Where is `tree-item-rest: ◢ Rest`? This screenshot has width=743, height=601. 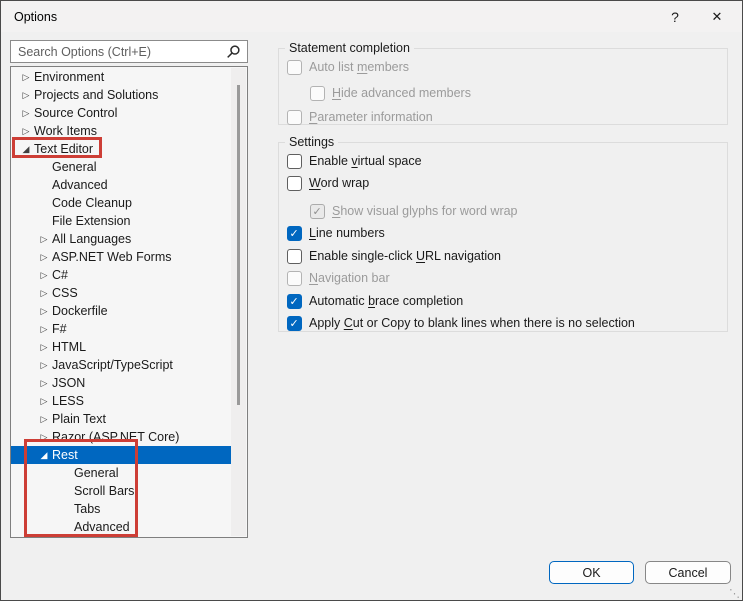
tree-item-rest: ◢ Rest is located at coordinates (121, 455).